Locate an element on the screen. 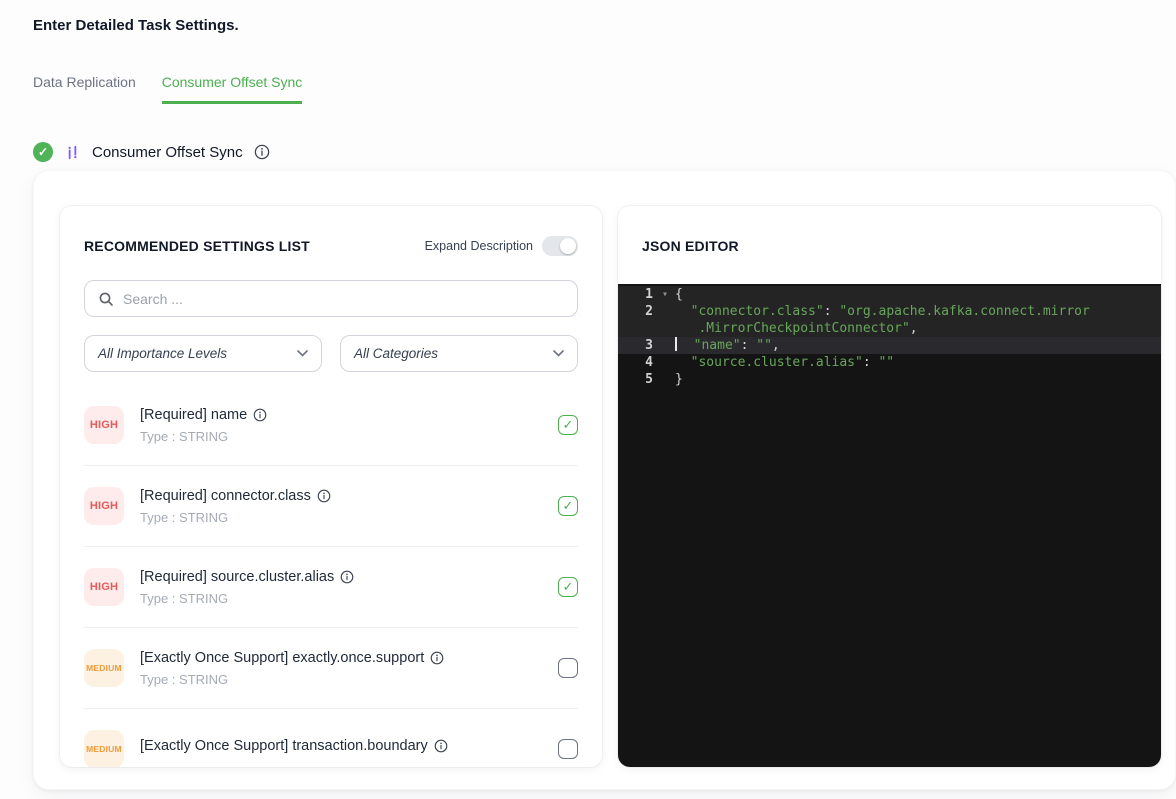 The width and height of the screenshot is (1176, 799). page-title: Enter Detailed Task Settings. is located at coordinates (136, 25).